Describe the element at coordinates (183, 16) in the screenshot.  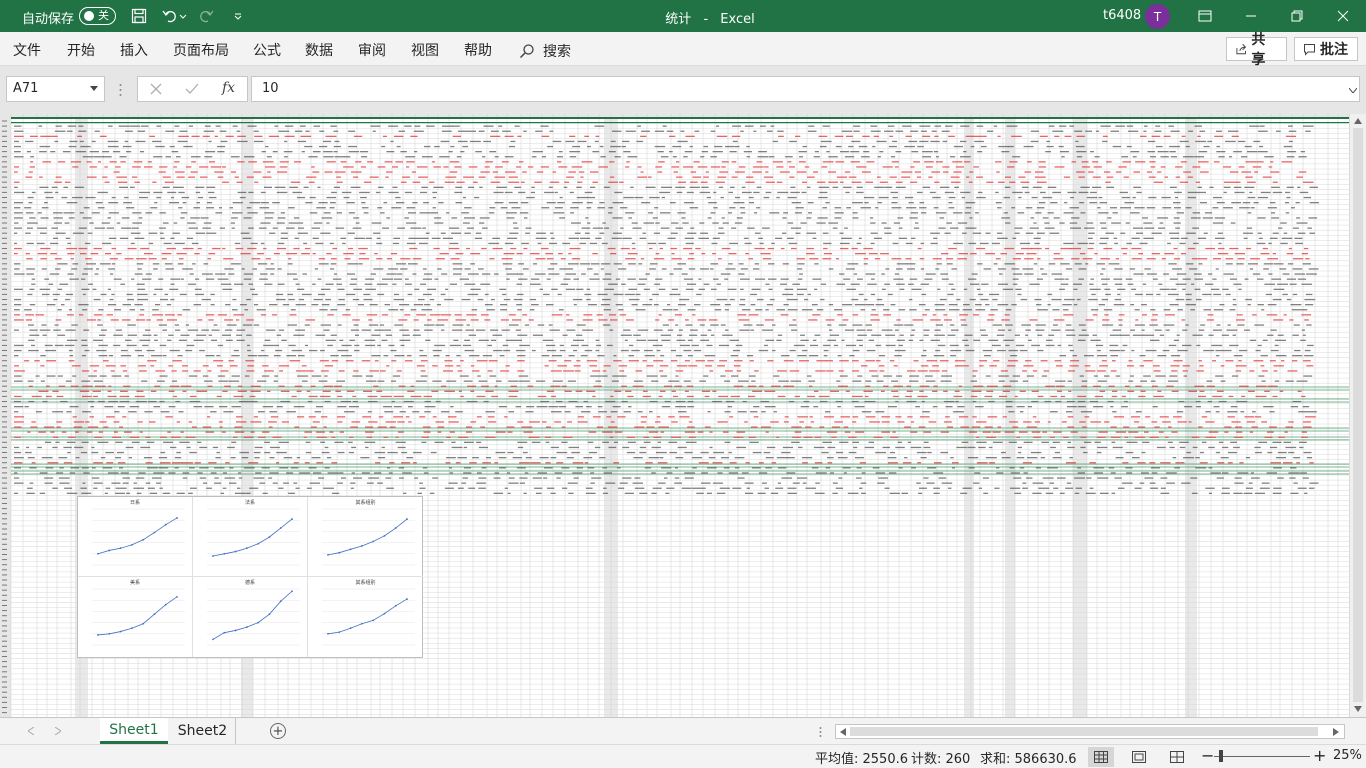
I see `undo-dropdown-icon` at that location.